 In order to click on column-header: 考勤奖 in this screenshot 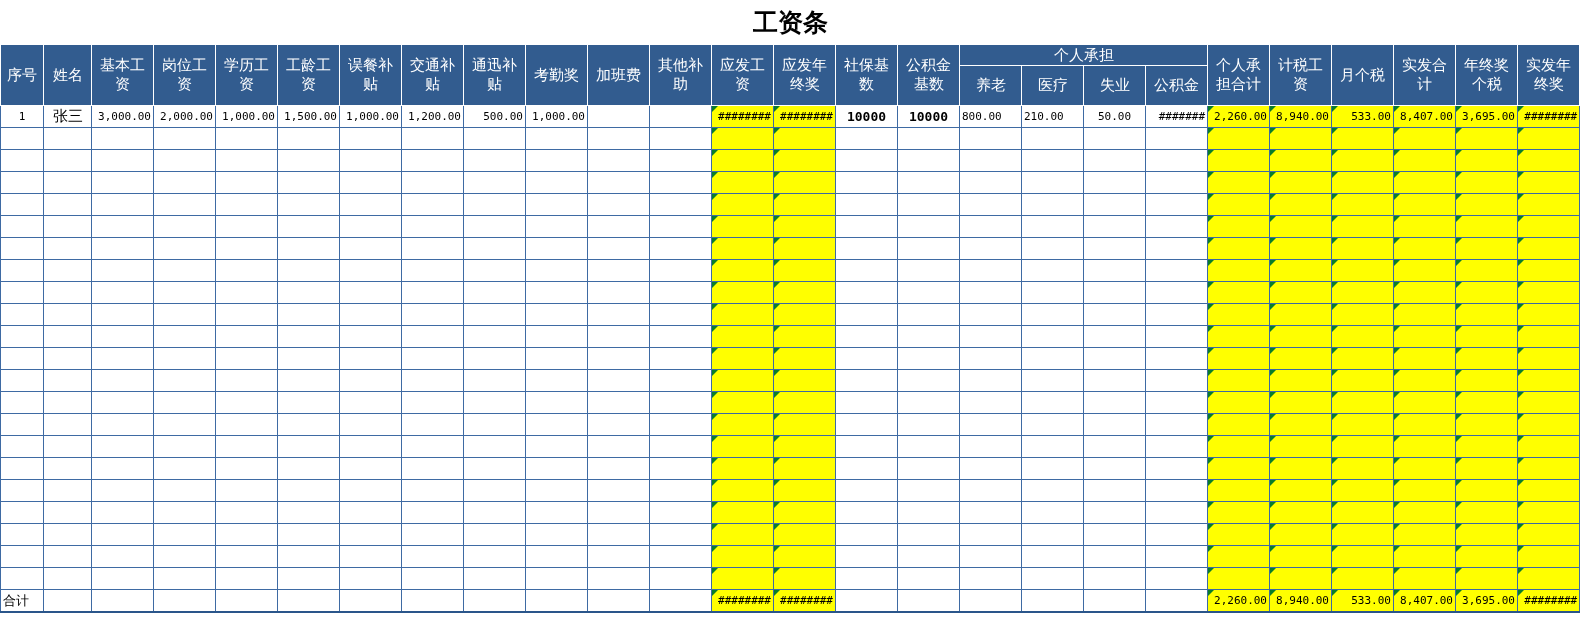, I will do `click(556, 75)`.